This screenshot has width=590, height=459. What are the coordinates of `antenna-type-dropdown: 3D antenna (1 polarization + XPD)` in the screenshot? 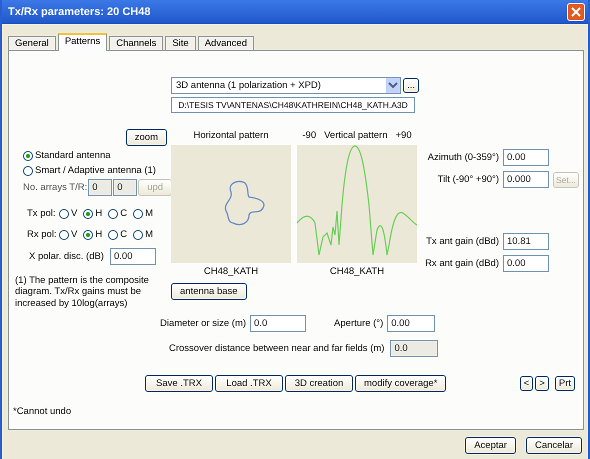 It's located at (286, 85).